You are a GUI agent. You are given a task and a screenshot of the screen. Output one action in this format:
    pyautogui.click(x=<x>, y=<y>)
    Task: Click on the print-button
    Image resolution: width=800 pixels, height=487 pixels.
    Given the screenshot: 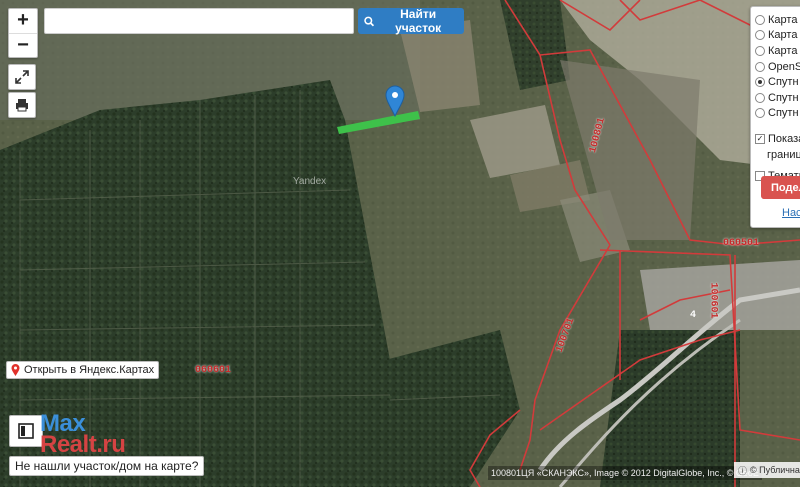 What is the action you would take?
    pyautogui.click(x=22, y=105)
    